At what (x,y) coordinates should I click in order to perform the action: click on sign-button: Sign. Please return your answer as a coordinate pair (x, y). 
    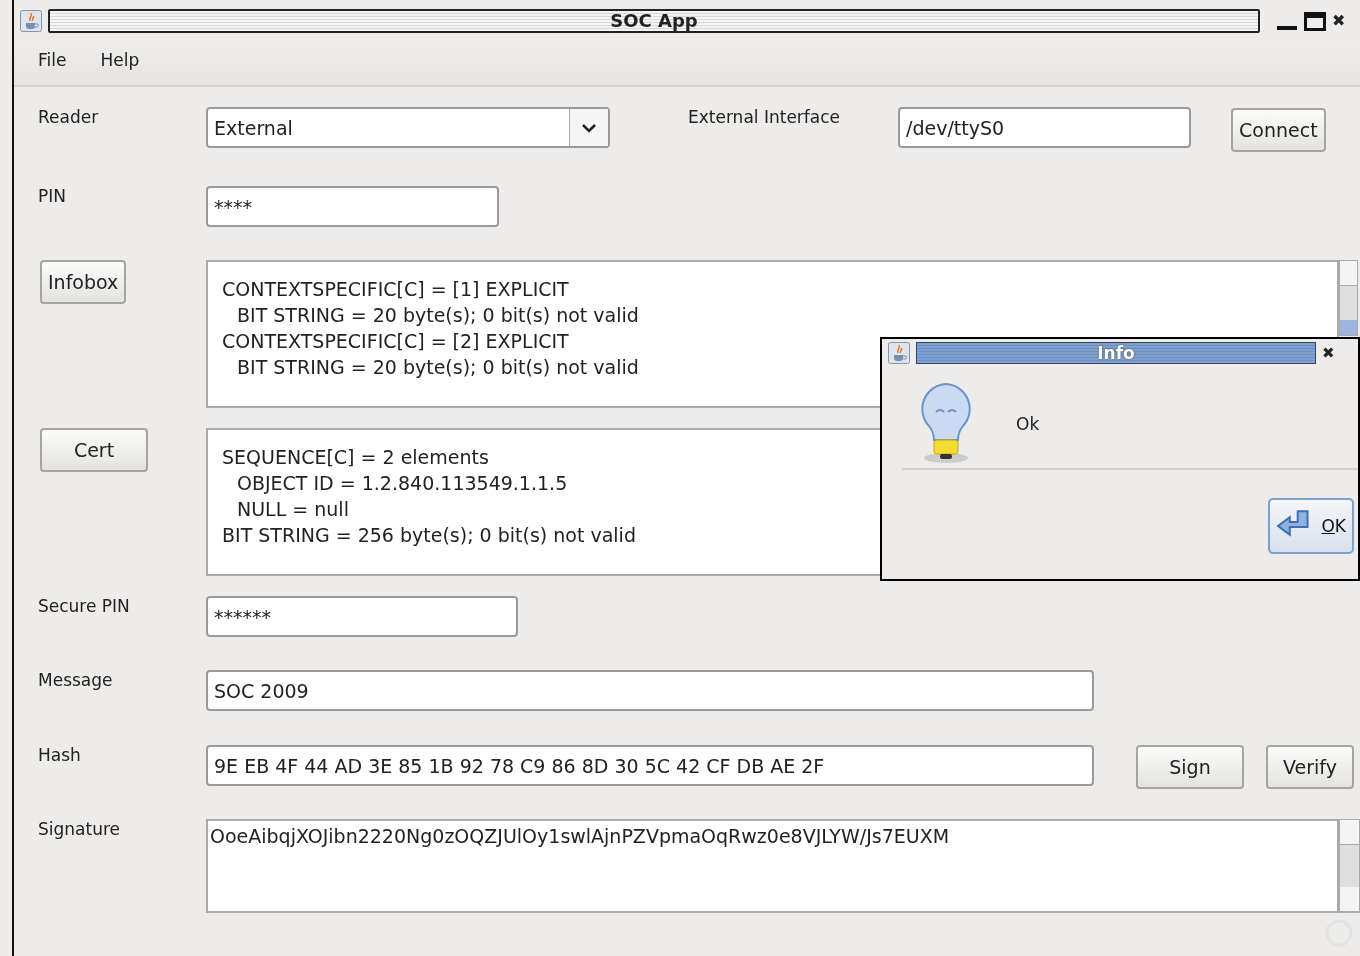
    Looking at the image, I should click on (1190, 767).